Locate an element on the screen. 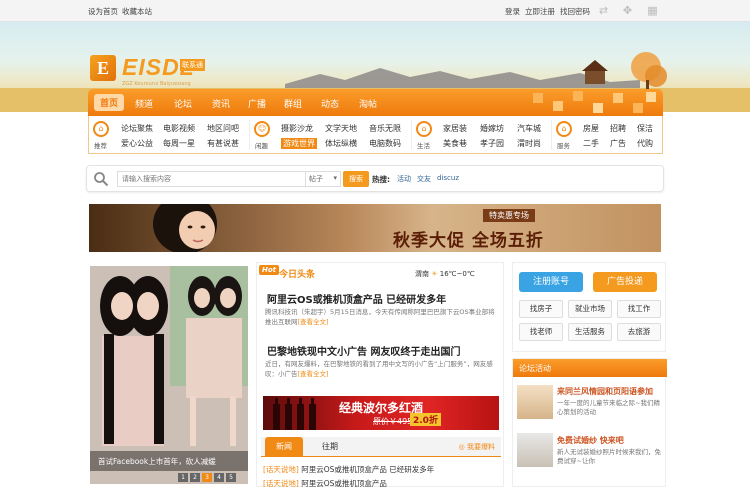  nav-item-channel: 频道 is located at coordinates (144, 103).